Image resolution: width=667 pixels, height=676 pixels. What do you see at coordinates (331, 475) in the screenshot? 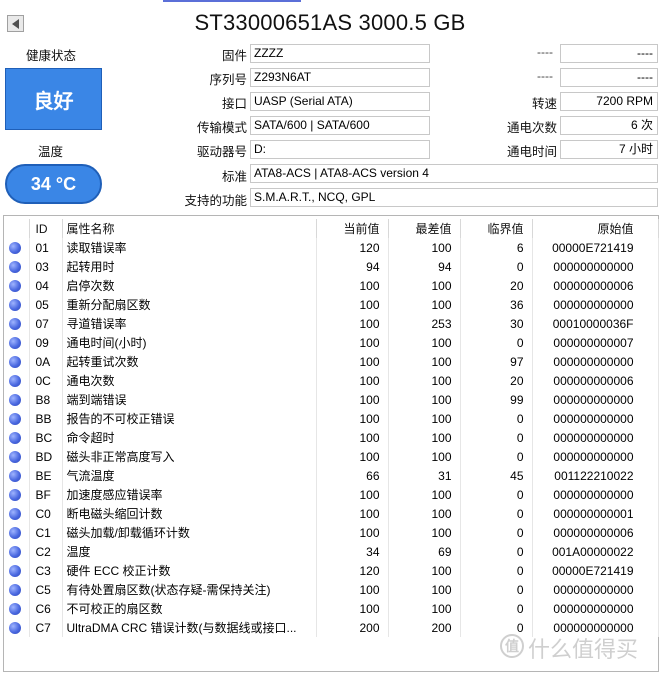
I see `table-row: BE 气流温度 66 31 45 001122210022` at bounding box center [331, 475].